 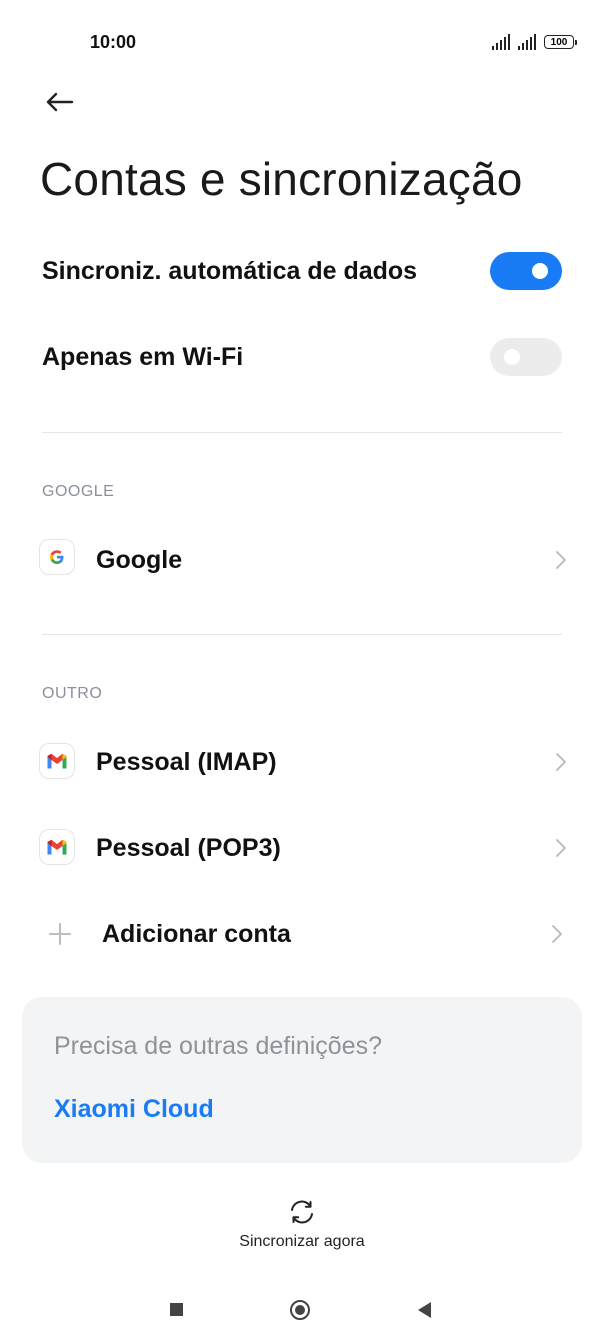 I want to click on auto-sync-label: Sincroniz. automática de dados, so click(x=230, y=271).